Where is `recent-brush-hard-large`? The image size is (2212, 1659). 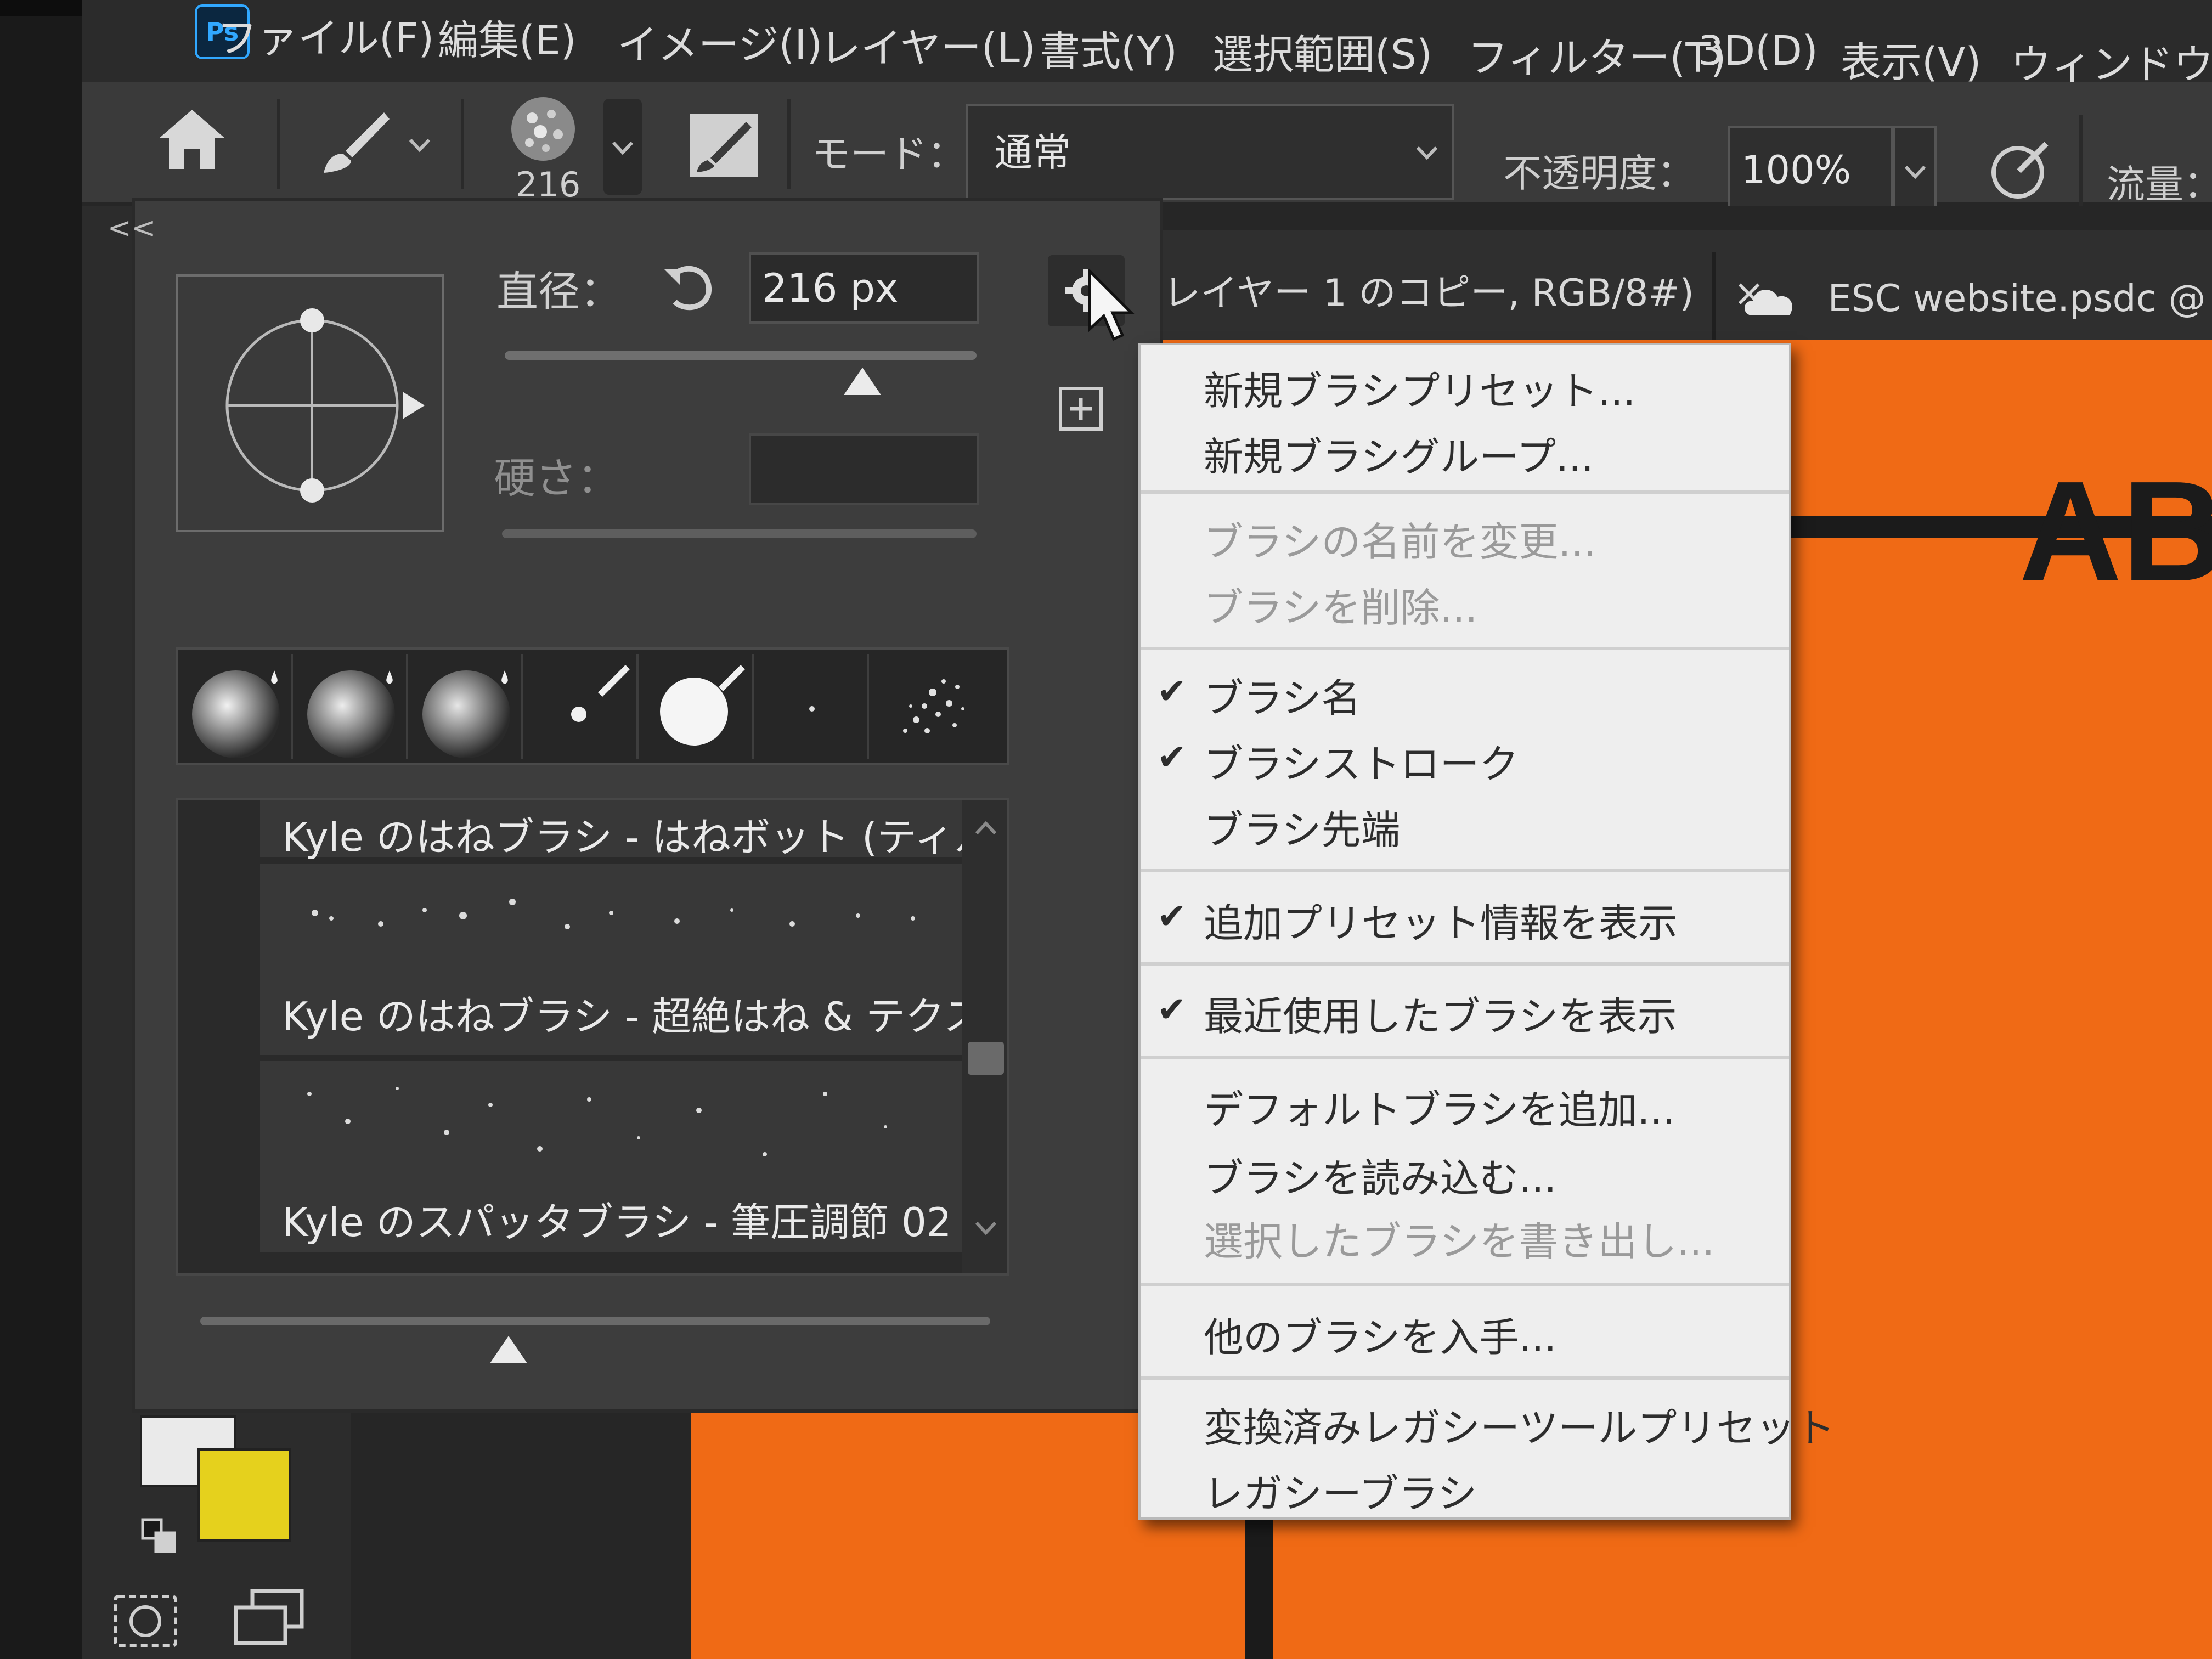
recent-brush-hard-large is located at coordinates (698, 706).